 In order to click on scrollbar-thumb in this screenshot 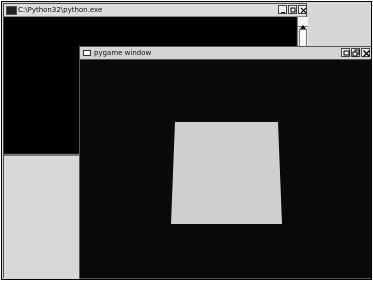, I will do `click(303, 38)`.